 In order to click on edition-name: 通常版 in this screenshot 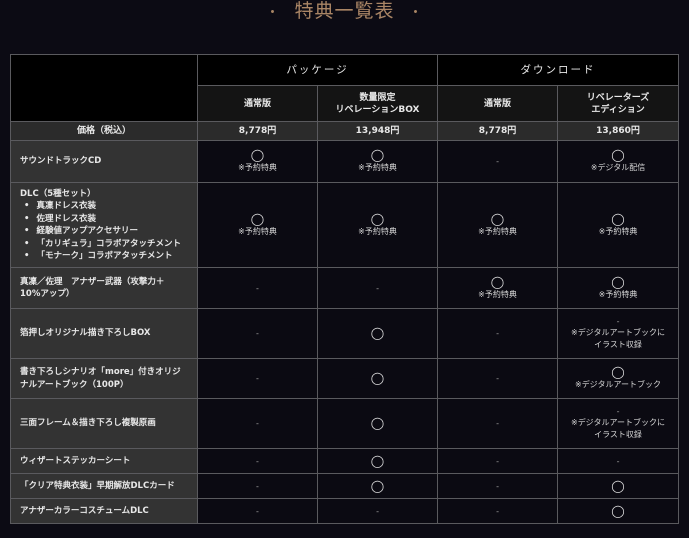, I will do `click(498, 103)`.